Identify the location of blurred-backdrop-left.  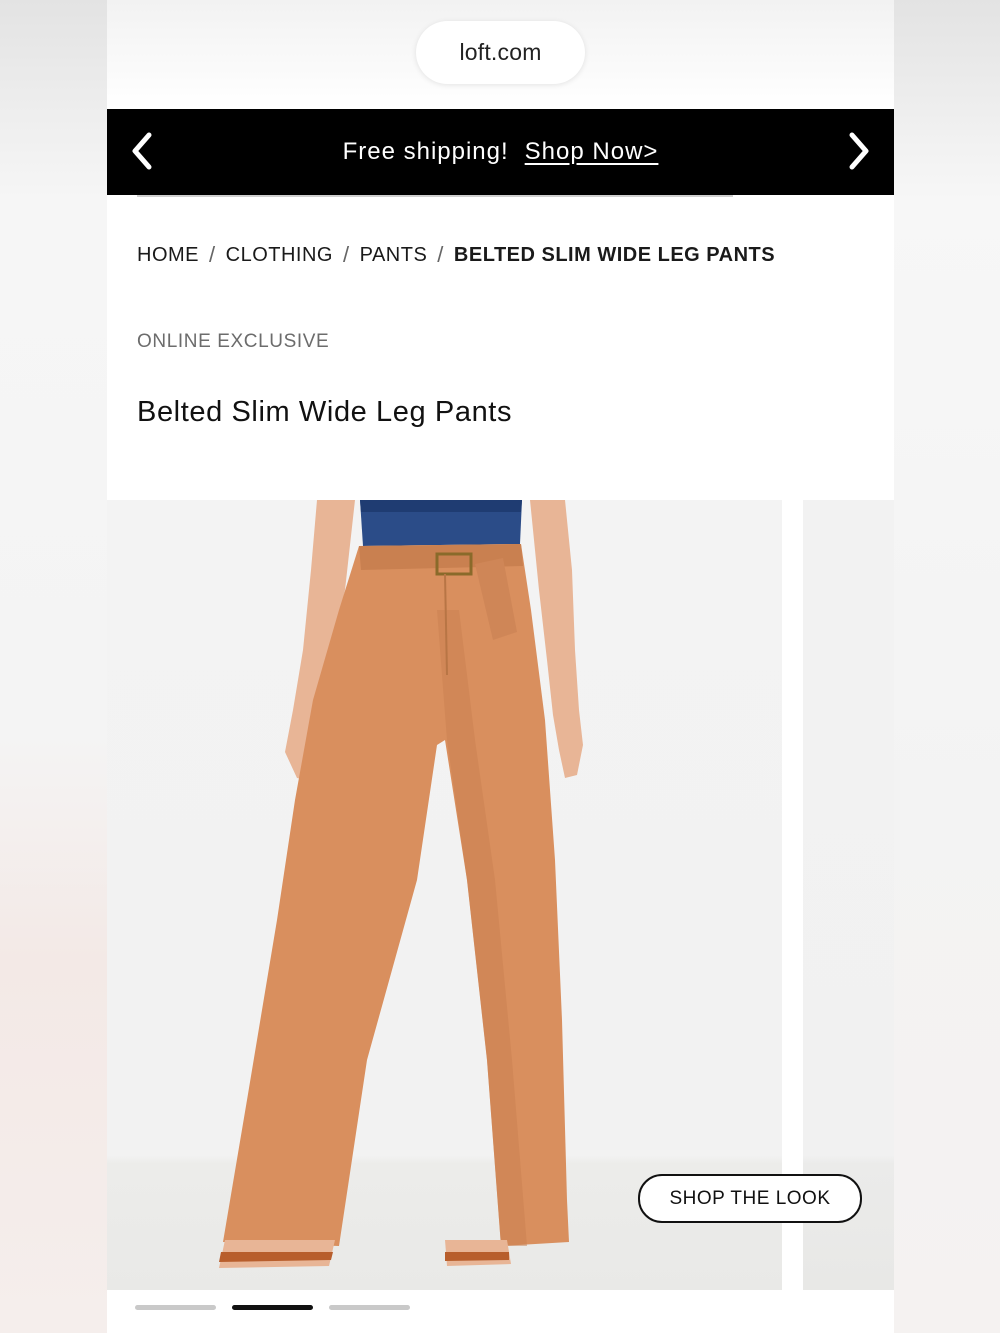
(53, 666).